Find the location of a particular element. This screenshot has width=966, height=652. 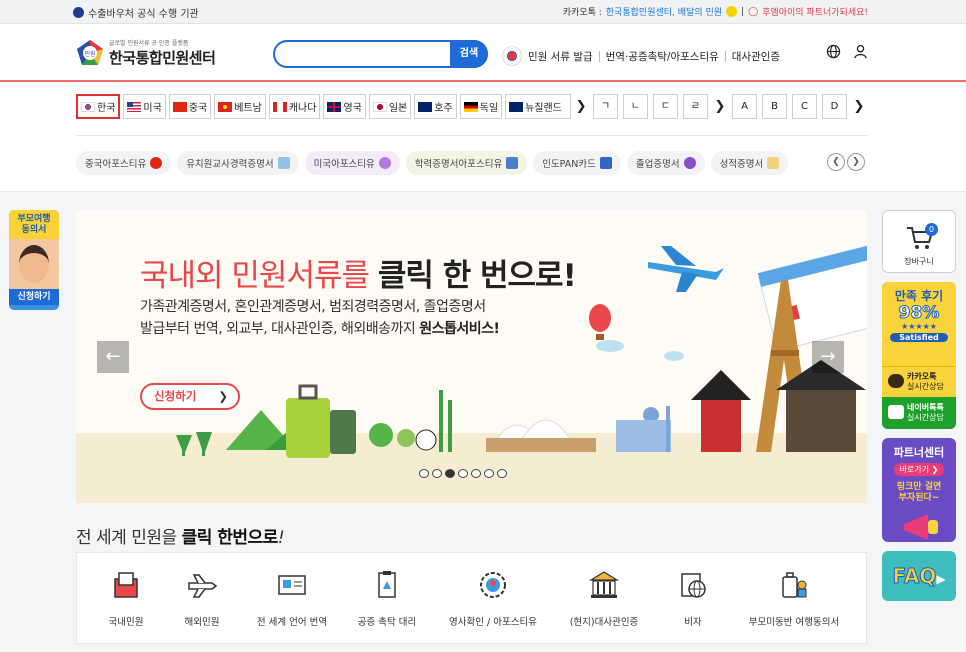

kakao-link: 한국통합민원센터, 배달의 민원 is located at coordinates (664, 11).